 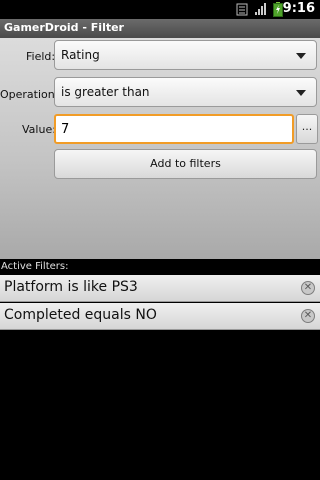 I want to click on value-label: Value:, so click(x=39, y=129).